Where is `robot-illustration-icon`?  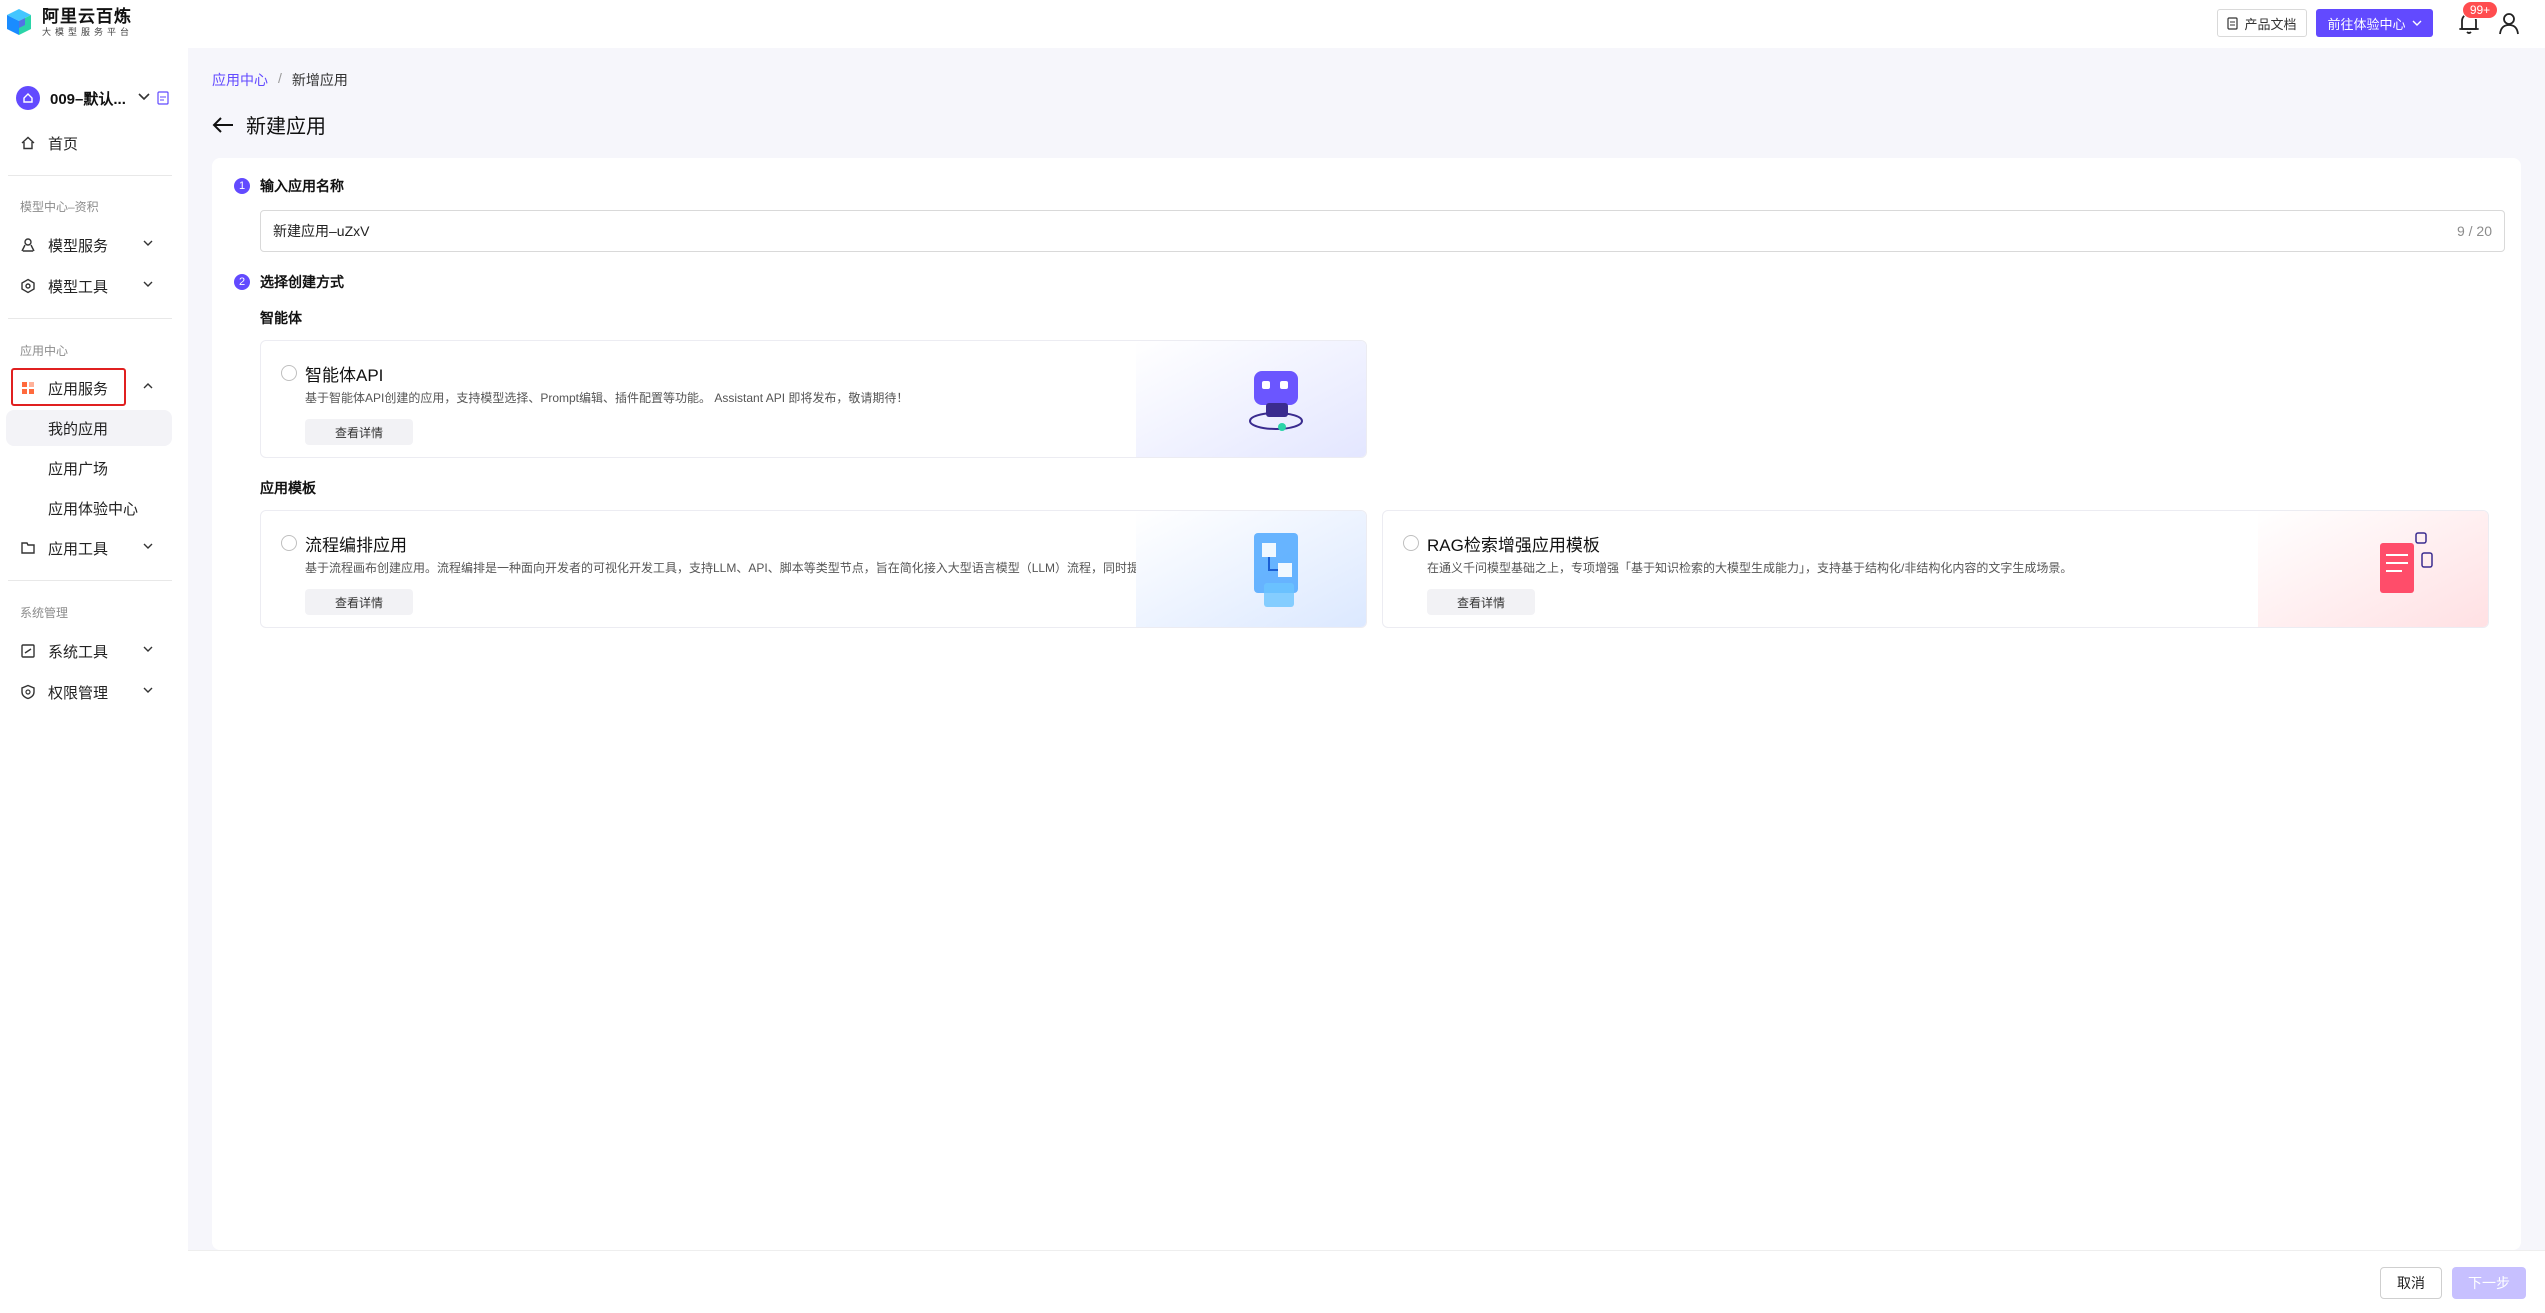
robot-illustration-icon is located at coordinates (1251, 399).